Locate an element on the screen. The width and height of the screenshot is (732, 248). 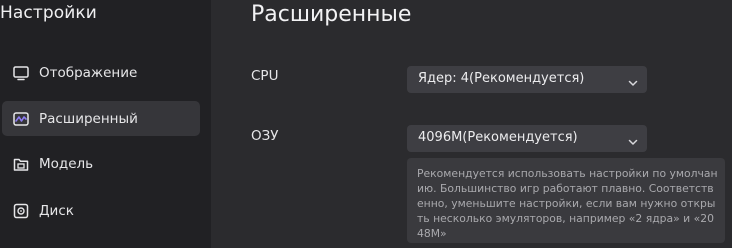
sidebar-item-display: Отображение is located at coordinates (101, 72).